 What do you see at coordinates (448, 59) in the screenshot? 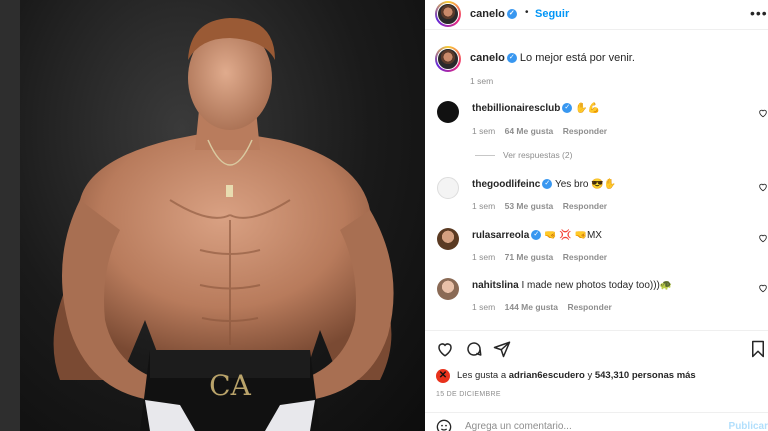
I see `caption-avatar` at bounding box center [448, 59].